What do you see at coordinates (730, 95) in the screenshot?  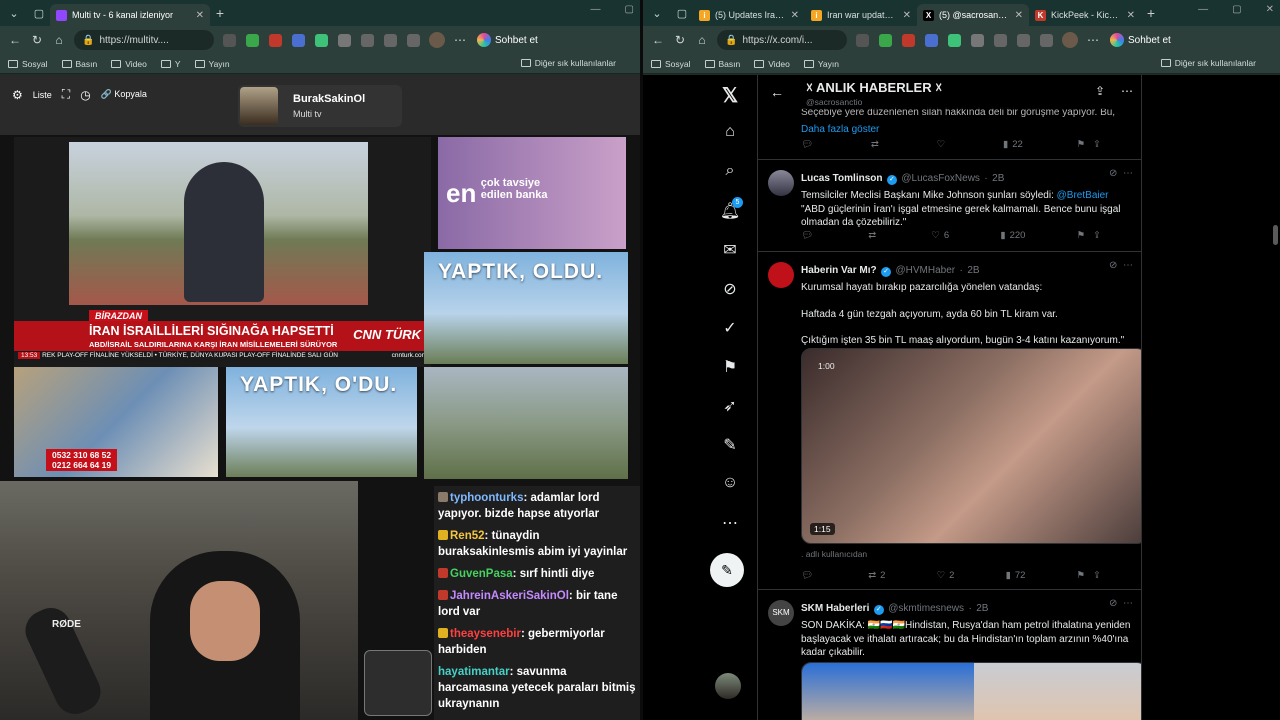 I see `x-logo-icon: 𝕏` at bounding box center [730, 95].